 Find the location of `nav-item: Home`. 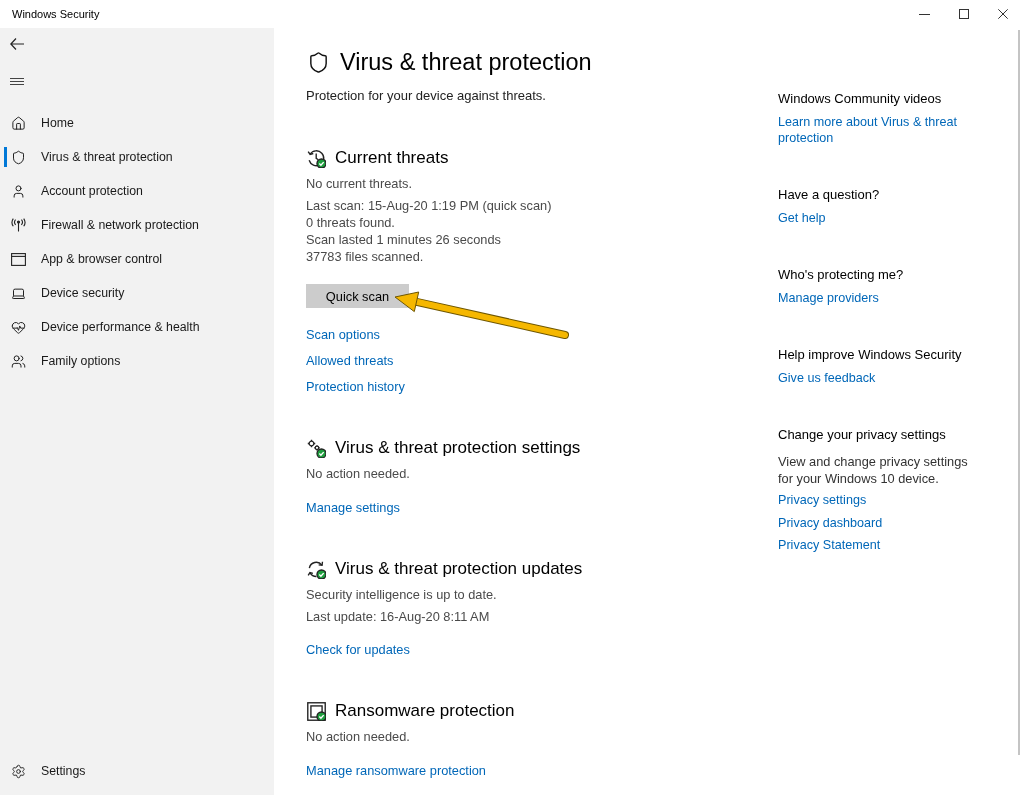

nav-item: Home is located at coordinates (137, 123).